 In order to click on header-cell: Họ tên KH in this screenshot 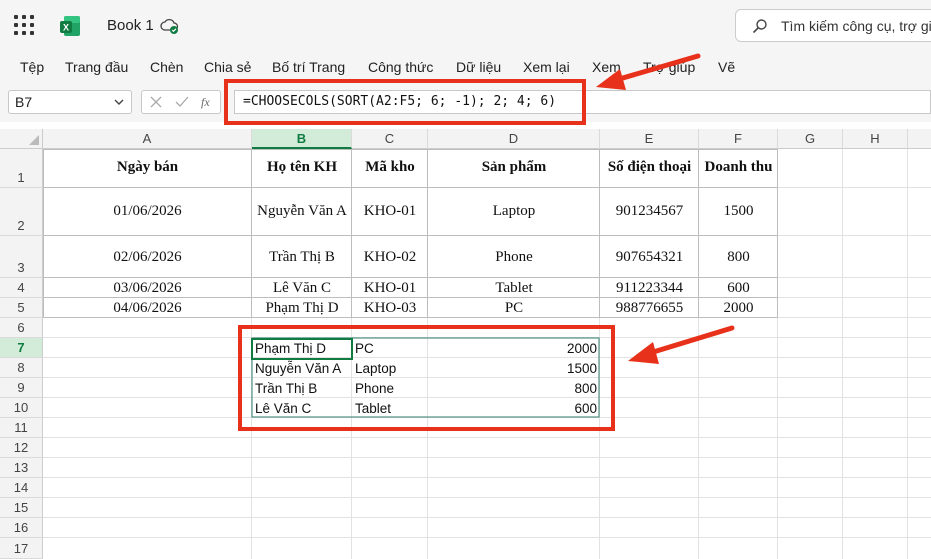, I will do `click(302, 167)`.